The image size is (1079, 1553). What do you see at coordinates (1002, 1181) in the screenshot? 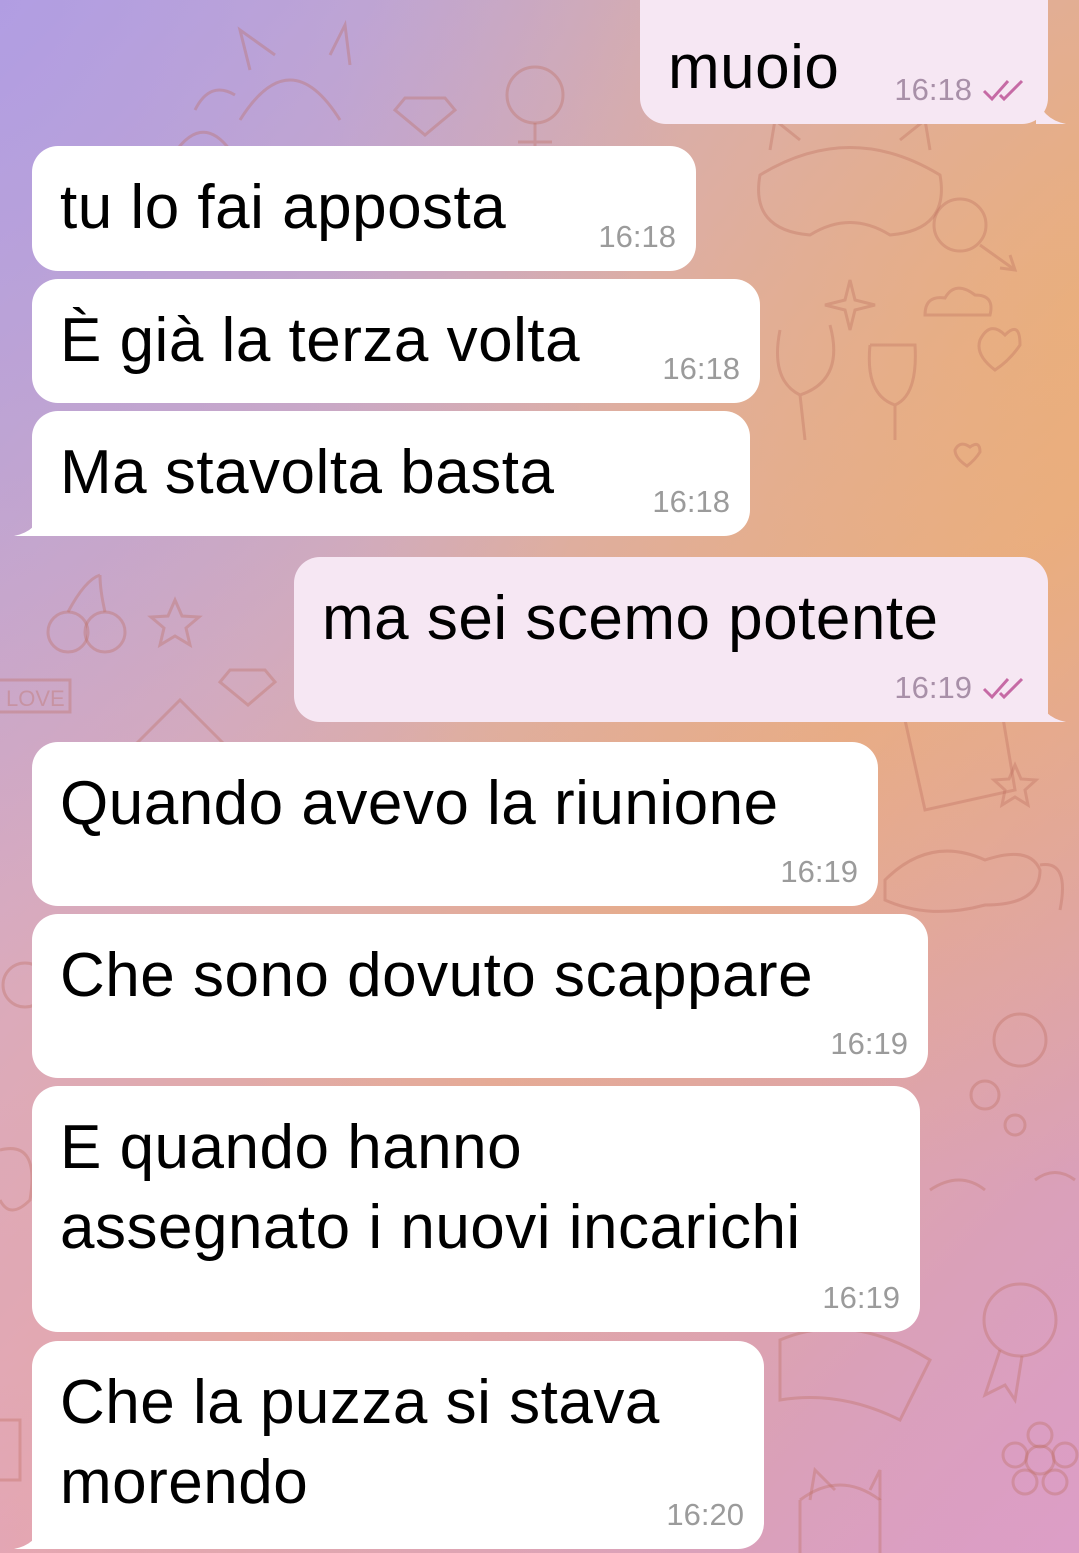
I see `wings-doodle` at bounding box center [1002, 1181].